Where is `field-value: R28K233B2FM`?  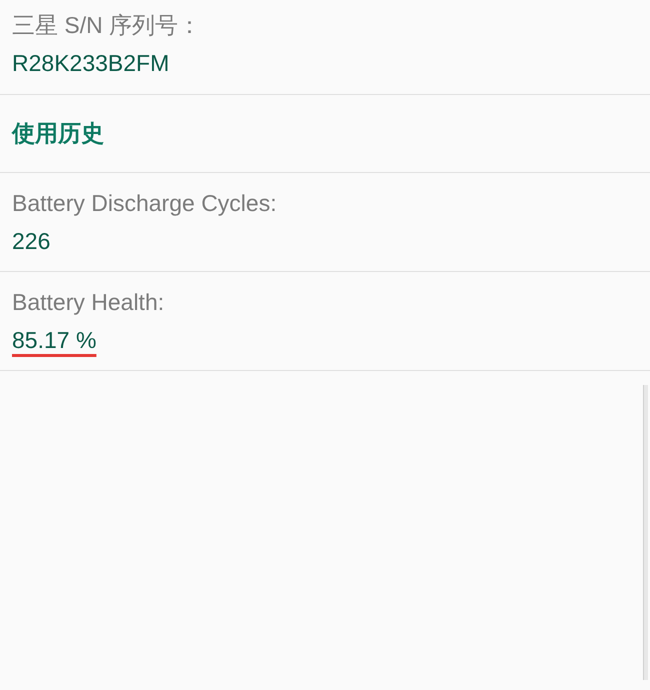
field-value: R28K233B2FM is located at coordinates (91, 63).